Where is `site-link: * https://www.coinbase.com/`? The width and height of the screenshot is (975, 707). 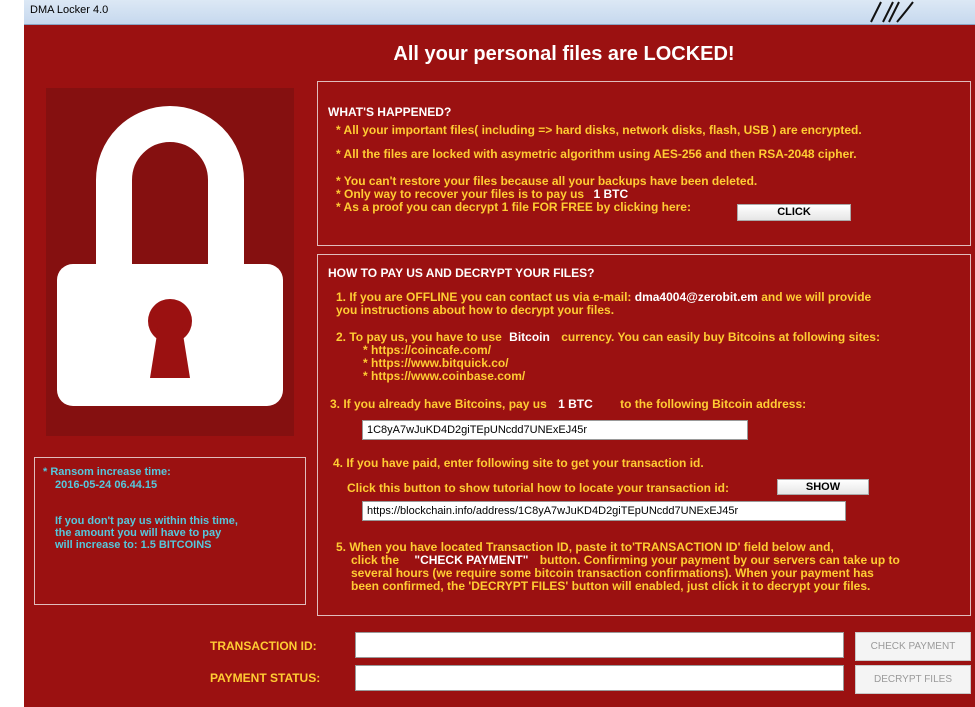 site-link: * https://www.coinbase.com/ is located at coordinates (444, 376).